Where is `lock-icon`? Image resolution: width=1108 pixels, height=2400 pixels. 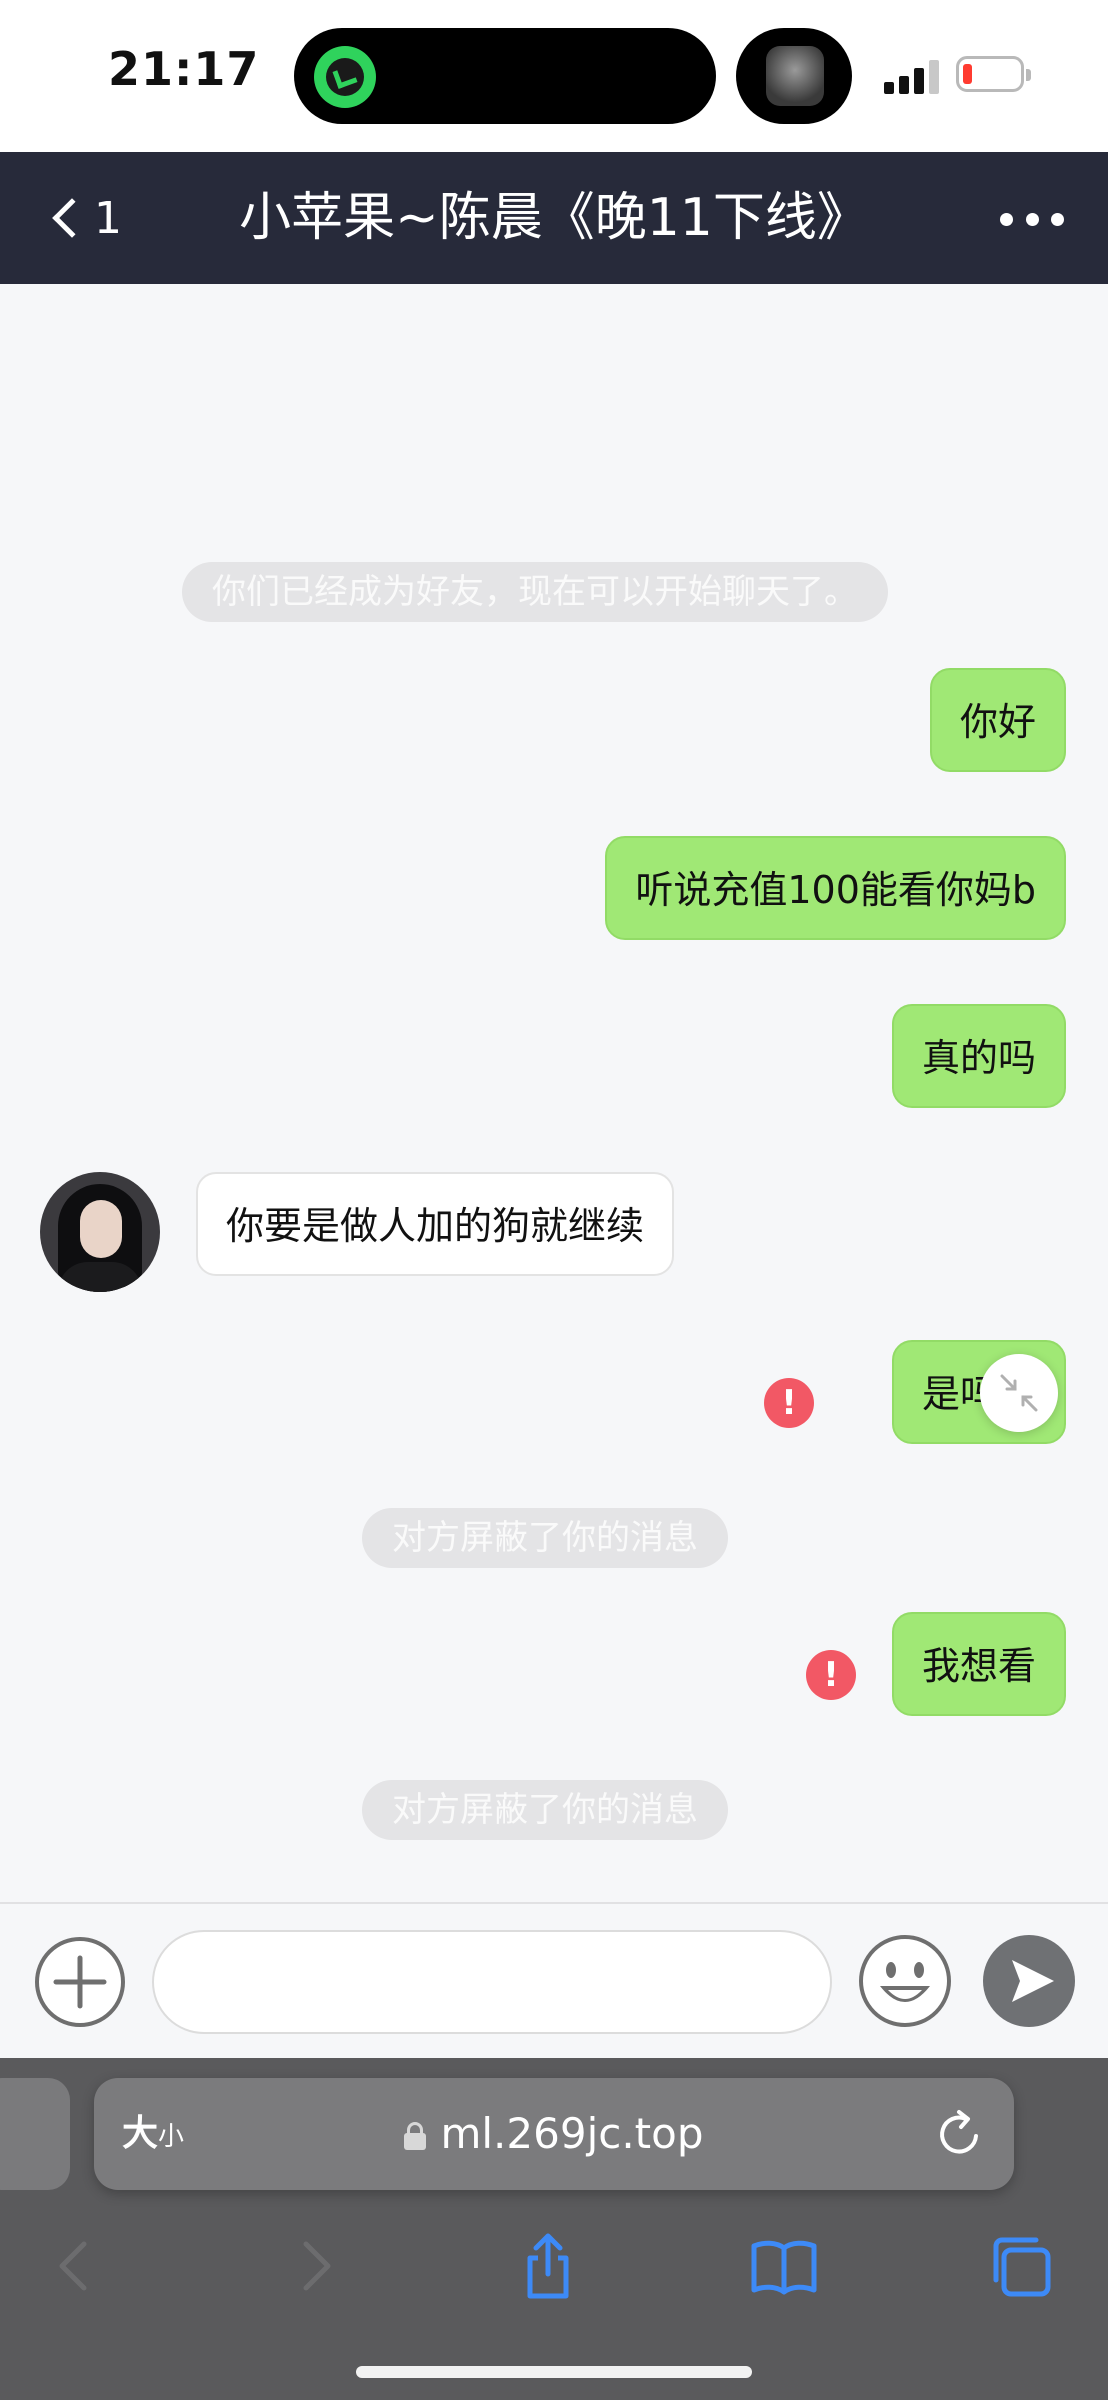 lock-icon is located at coordinates (415, 2136).